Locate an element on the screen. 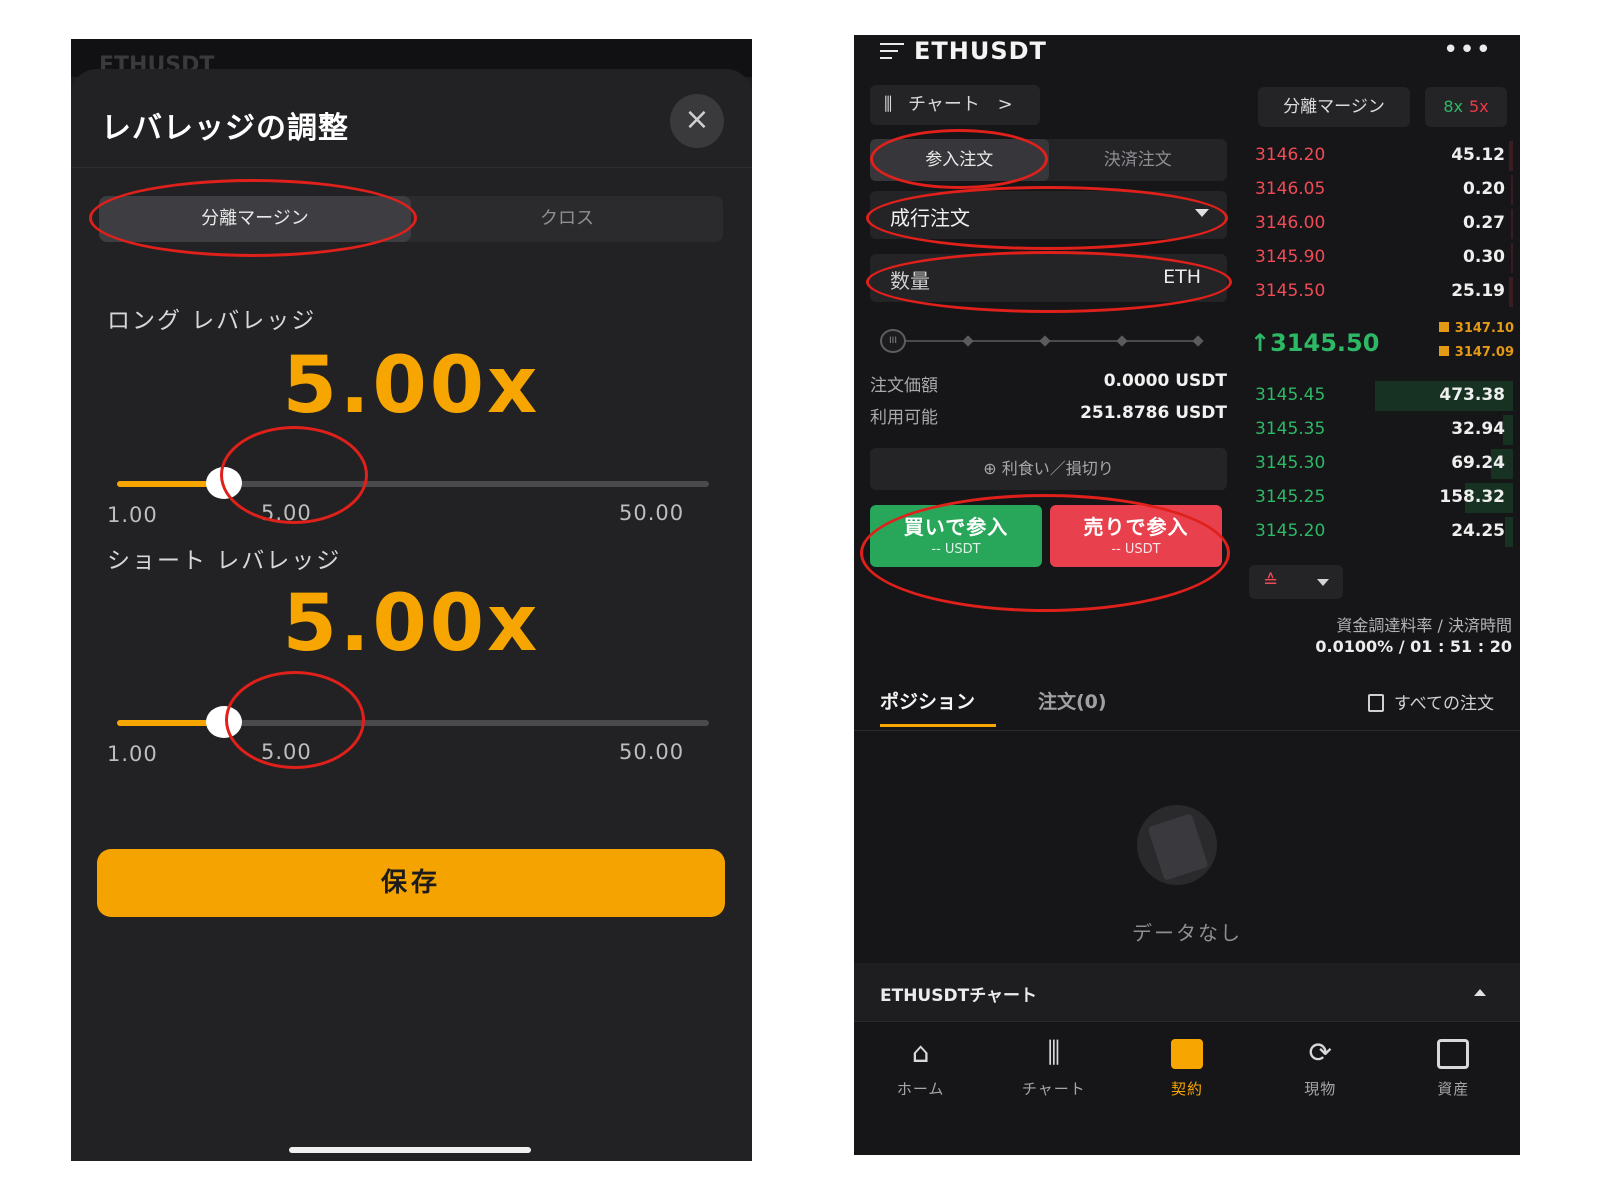  bid-row: 3145.20 24.25 is located at coordinates (1381, 532).